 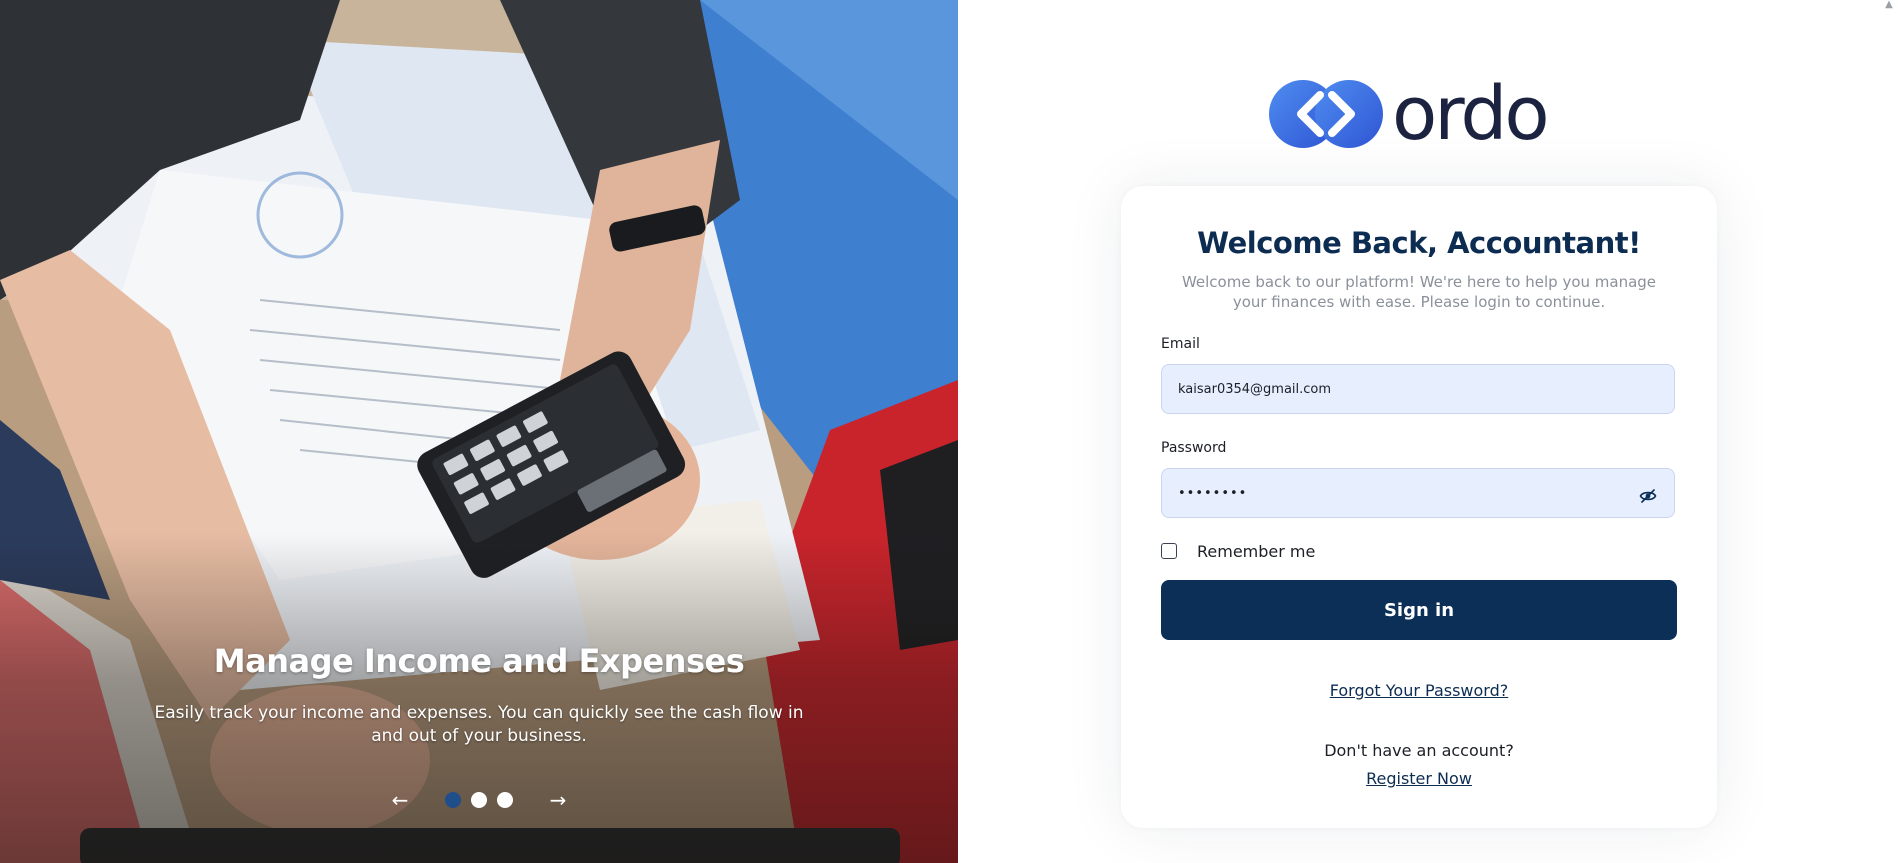 What do you see at coordinates (1418, 389) in the screenshot?
I see `email-field` at bounding box center [1418, 389].